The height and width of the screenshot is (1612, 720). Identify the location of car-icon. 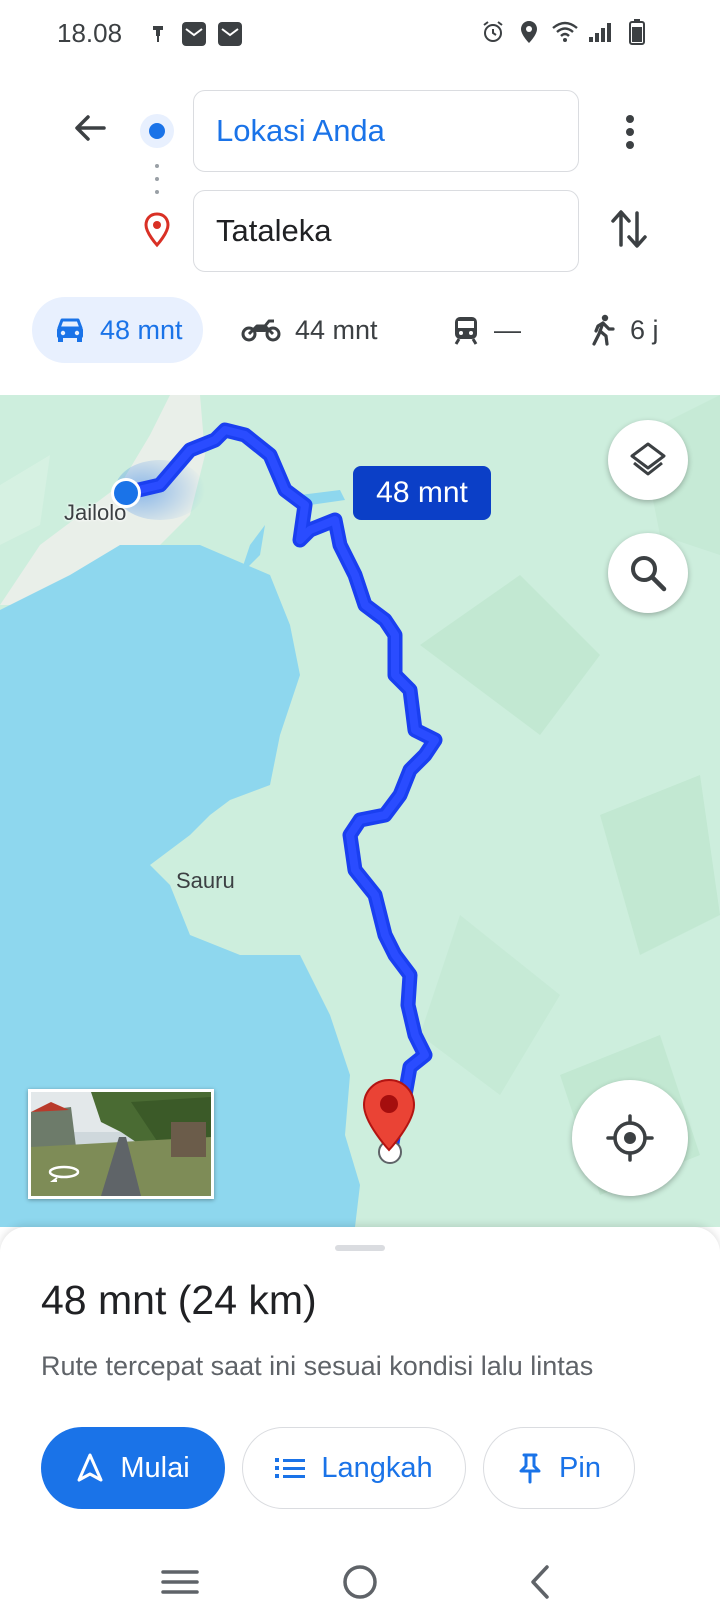
(70, 330).